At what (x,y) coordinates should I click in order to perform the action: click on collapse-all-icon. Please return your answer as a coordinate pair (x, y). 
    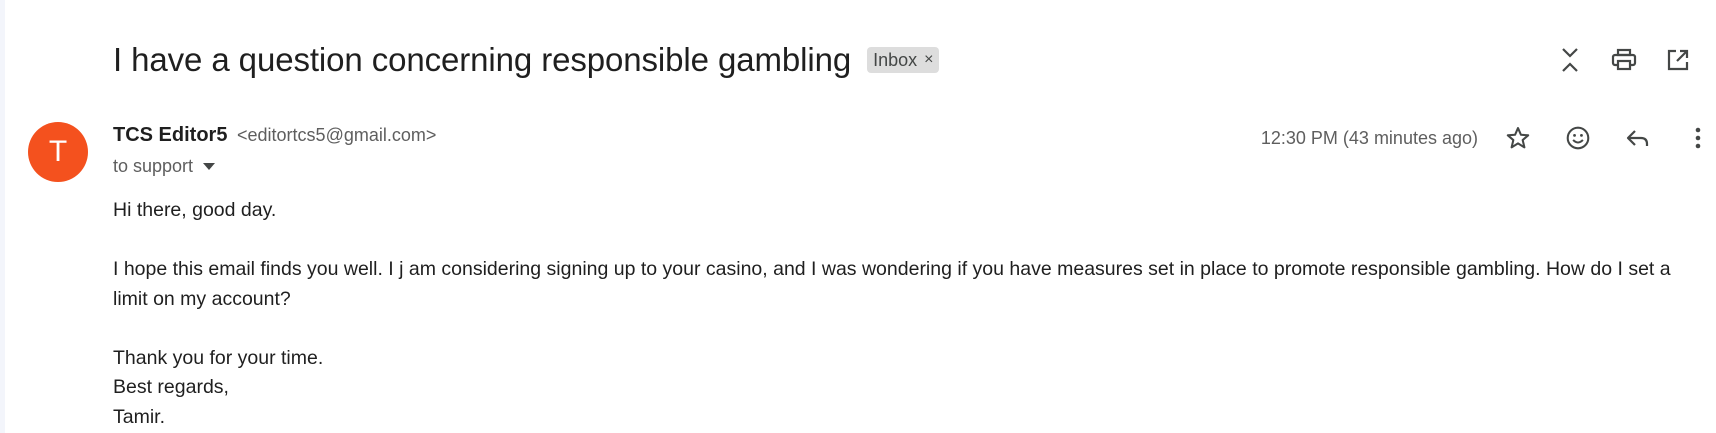
    Looking at the image, I should click on (1570, 60).